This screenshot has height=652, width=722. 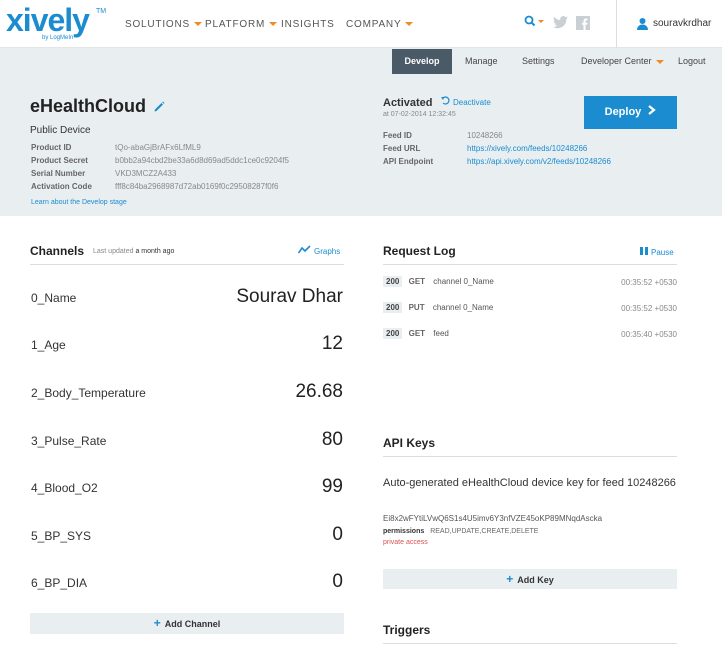 I want to click on undo-icon, so click(x=445, y=100).